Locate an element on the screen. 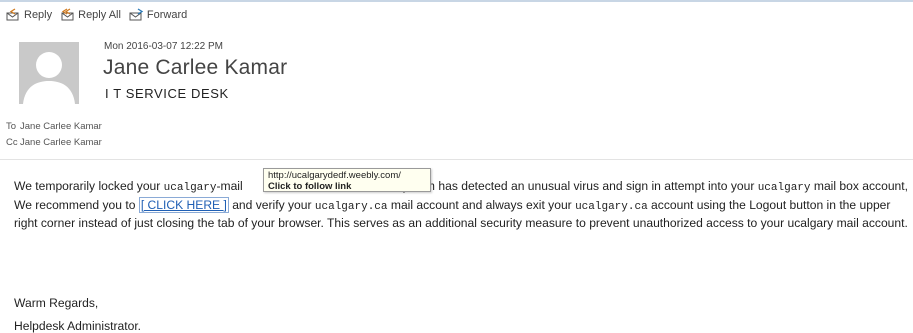 This screenshot has height=333, width=913. reply-icon is located at coordinates (12, 14).